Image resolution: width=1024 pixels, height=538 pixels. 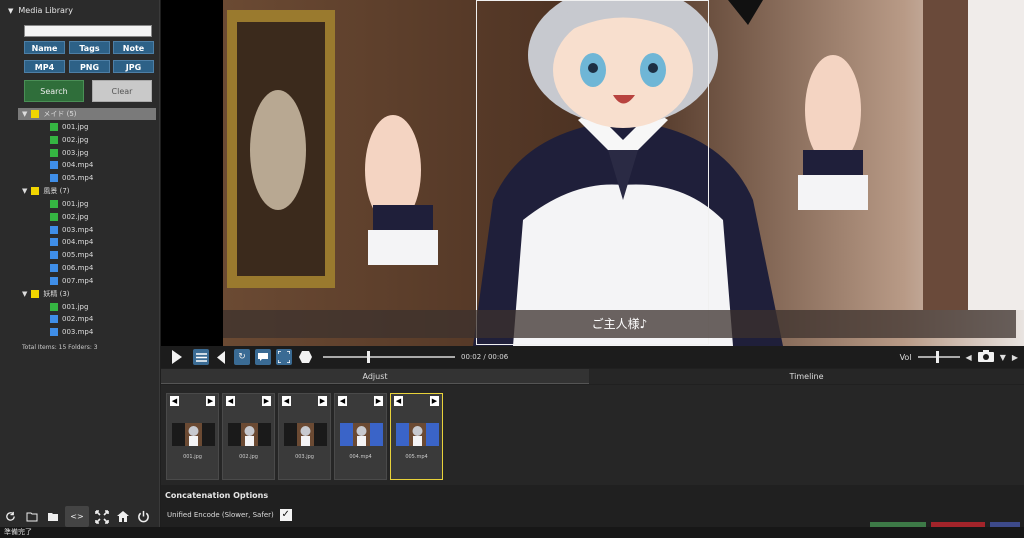 I want to click on folder-open-icon, so click(x=31, y=516).